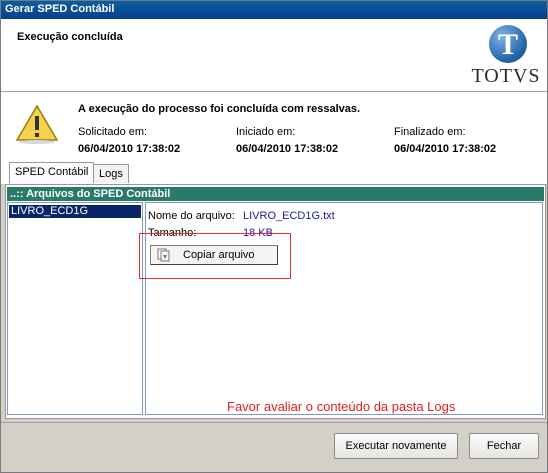  I want to click on finished-value: 06/04/2010 17:38:02, so click(445, 149).